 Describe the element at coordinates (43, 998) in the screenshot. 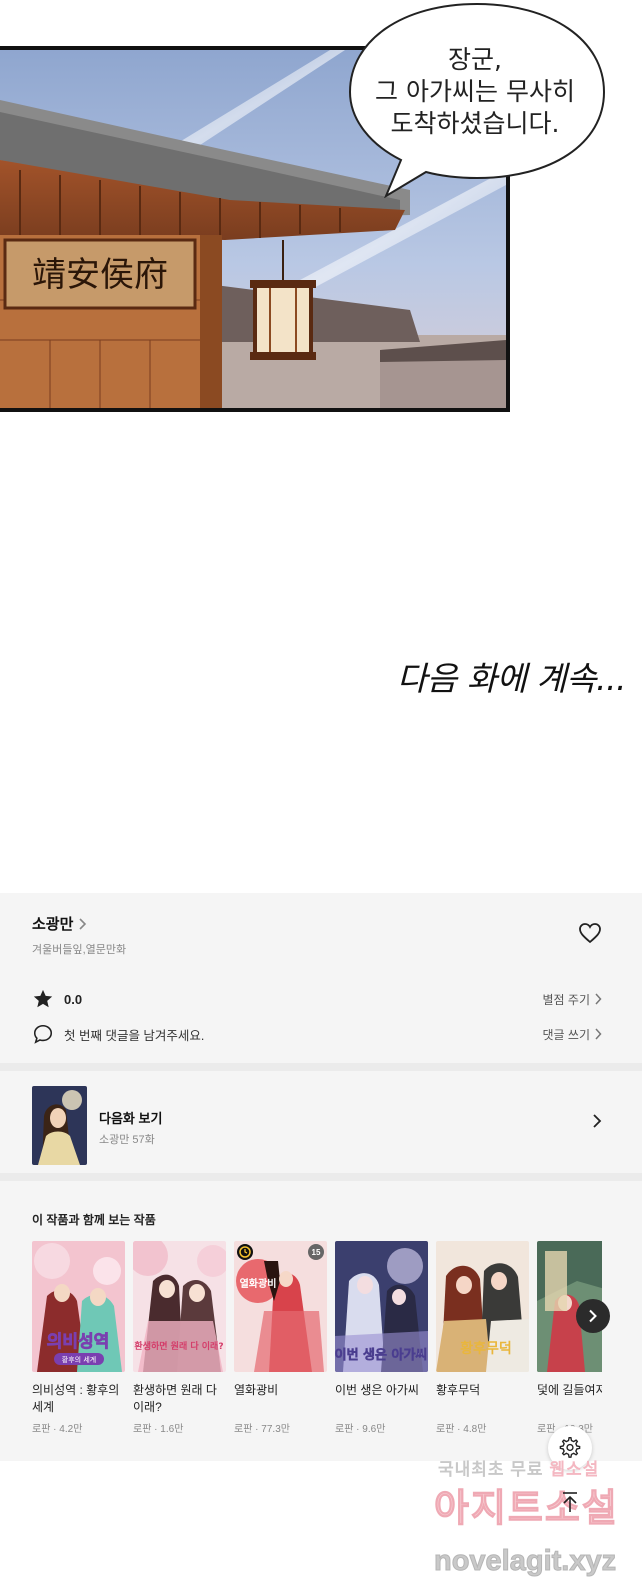

I see `star-icon` at that location.